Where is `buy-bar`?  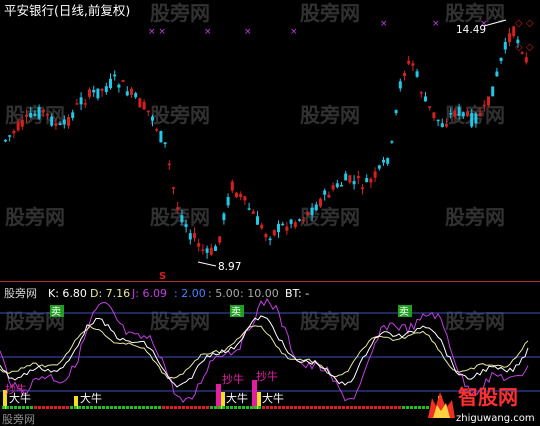 buy-bar is located at coordinates (218, 396).